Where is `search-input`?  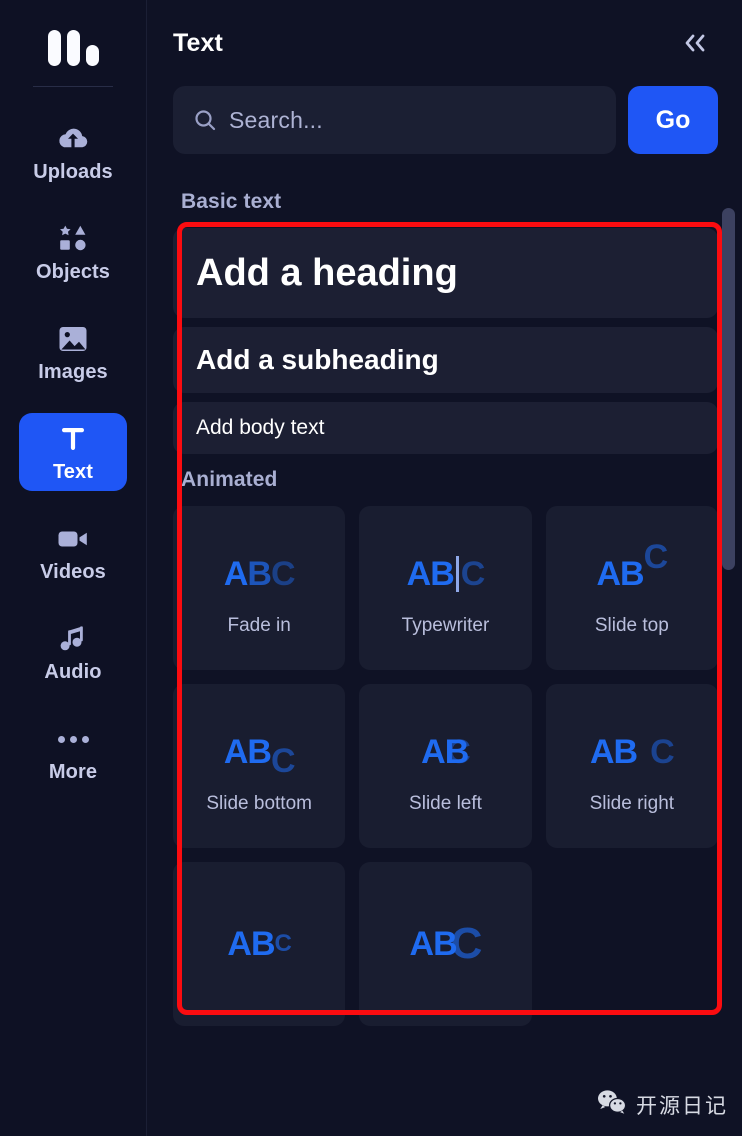 search-input is located at coordinates (412, 120).